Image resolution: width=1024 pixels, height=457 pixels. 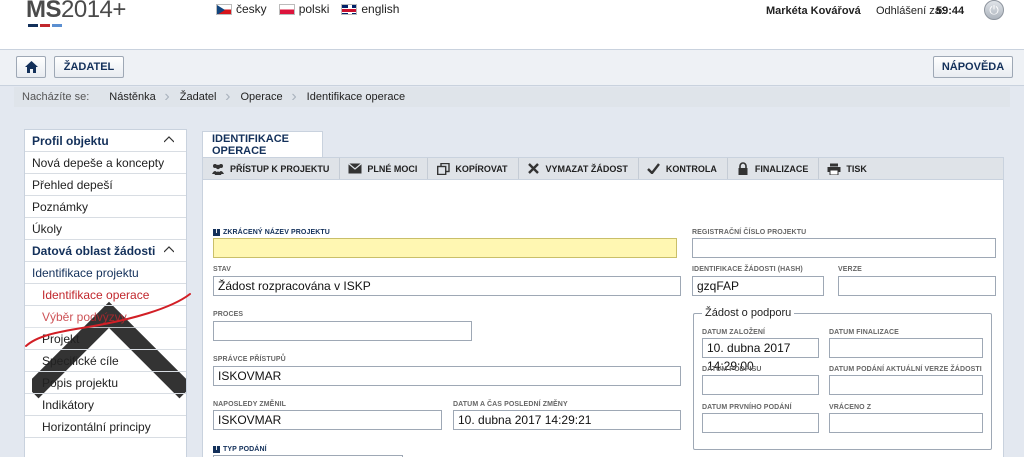 I want to click on submission-type-label-text: TYP PODÁNÍ, so click(x=245, y=449).